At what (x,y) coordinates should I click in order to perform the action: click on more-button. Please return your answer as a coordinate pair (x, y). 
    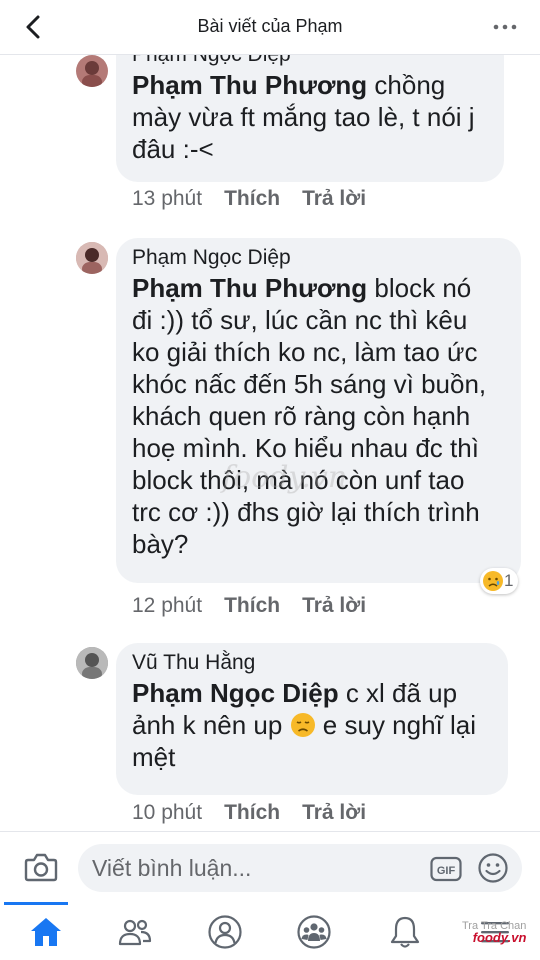
    Looking at the image, I should click on (505, 27).